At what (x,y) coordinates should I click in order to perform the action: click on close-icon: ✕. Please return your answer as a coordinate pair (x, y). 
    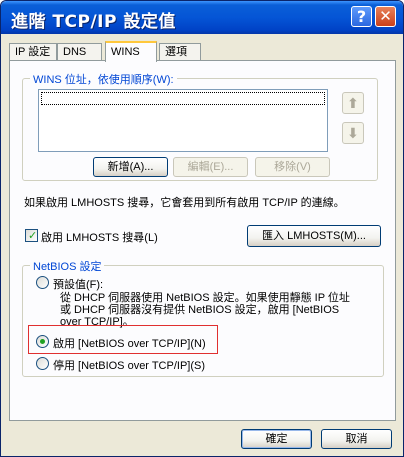
    Looking at the image, I should click on (385, 16).